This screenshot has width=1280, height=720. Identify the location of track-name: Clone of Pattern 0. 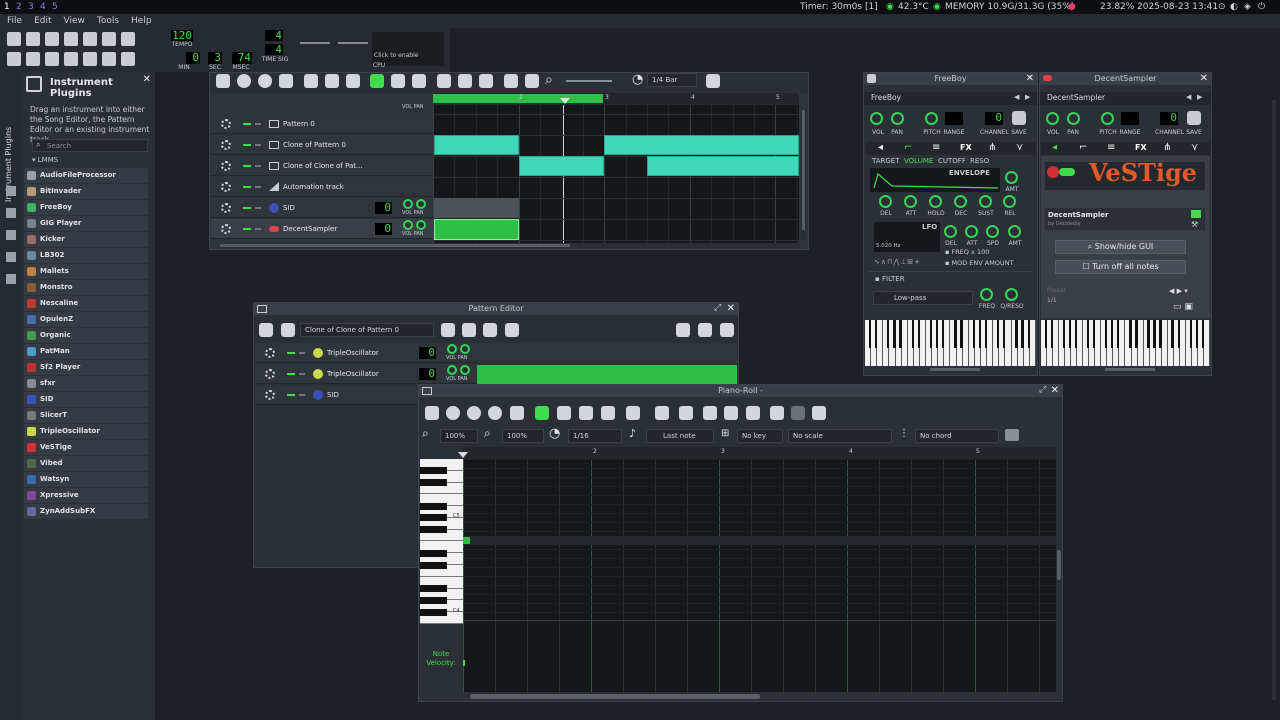
(314, 145).